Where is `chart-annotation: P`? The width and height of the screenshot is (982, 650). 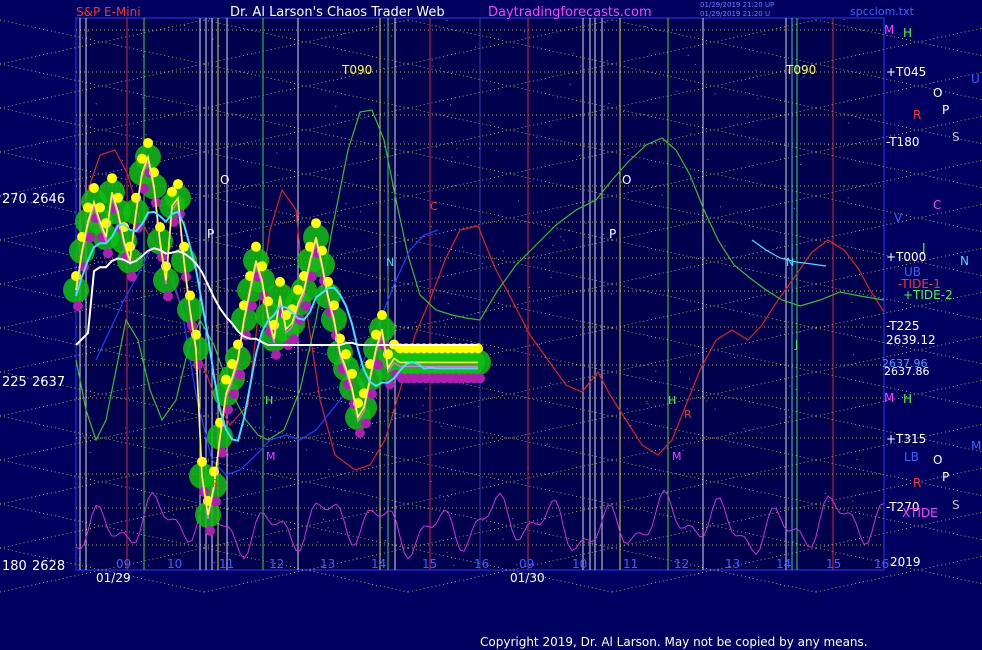
chart-annotation: P is located at coordinates (210, 234).